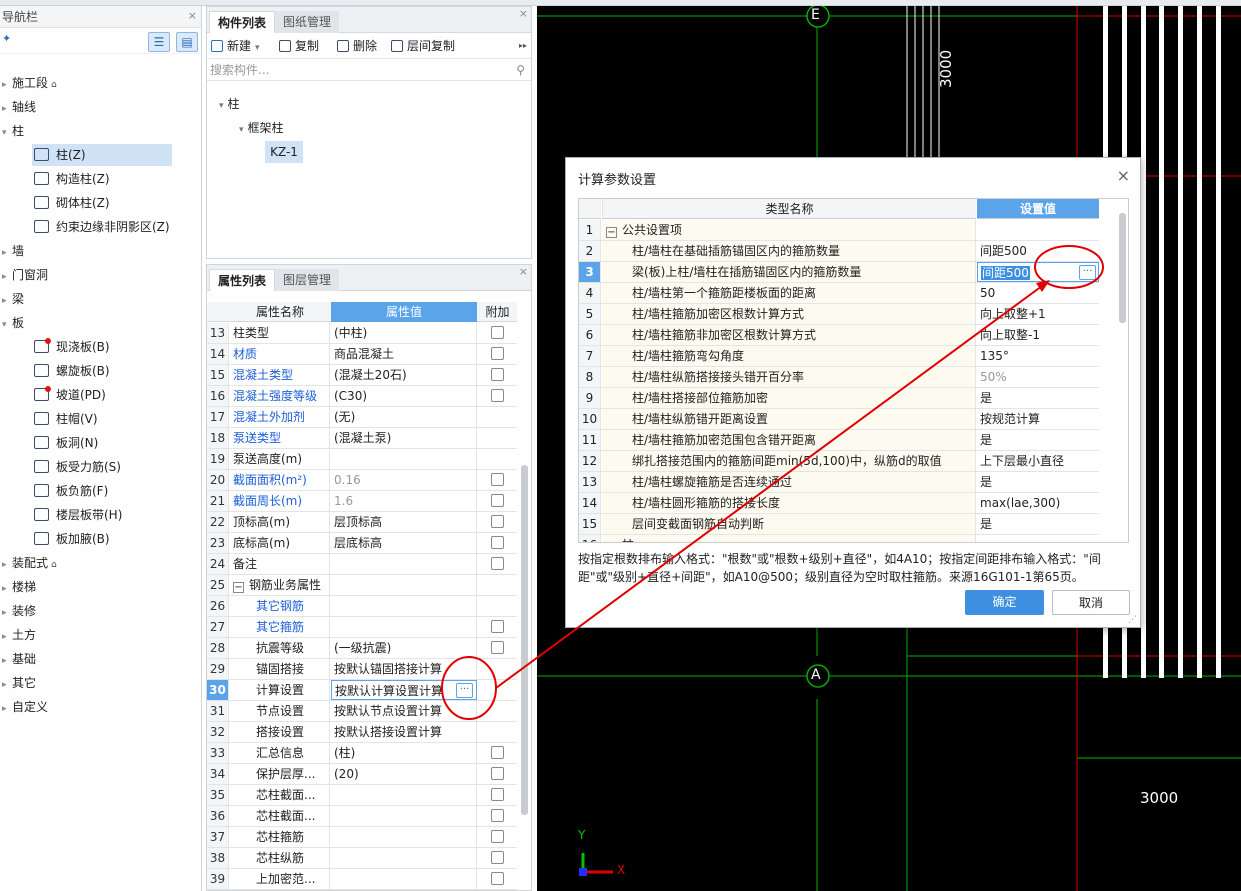 The width and height of the screenshot is (1241, 891). What do you see at coordinates (1004, 602) in the screenshot?
I see `ok-button: 确定` at bounding box center [1004, 602].